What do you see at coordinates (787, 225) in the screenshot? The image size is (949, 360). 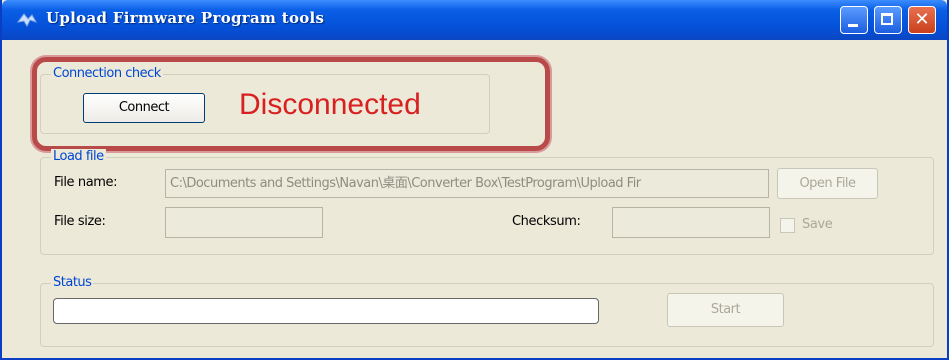 I see `save-checkbox` at bounding box center [787, 225].